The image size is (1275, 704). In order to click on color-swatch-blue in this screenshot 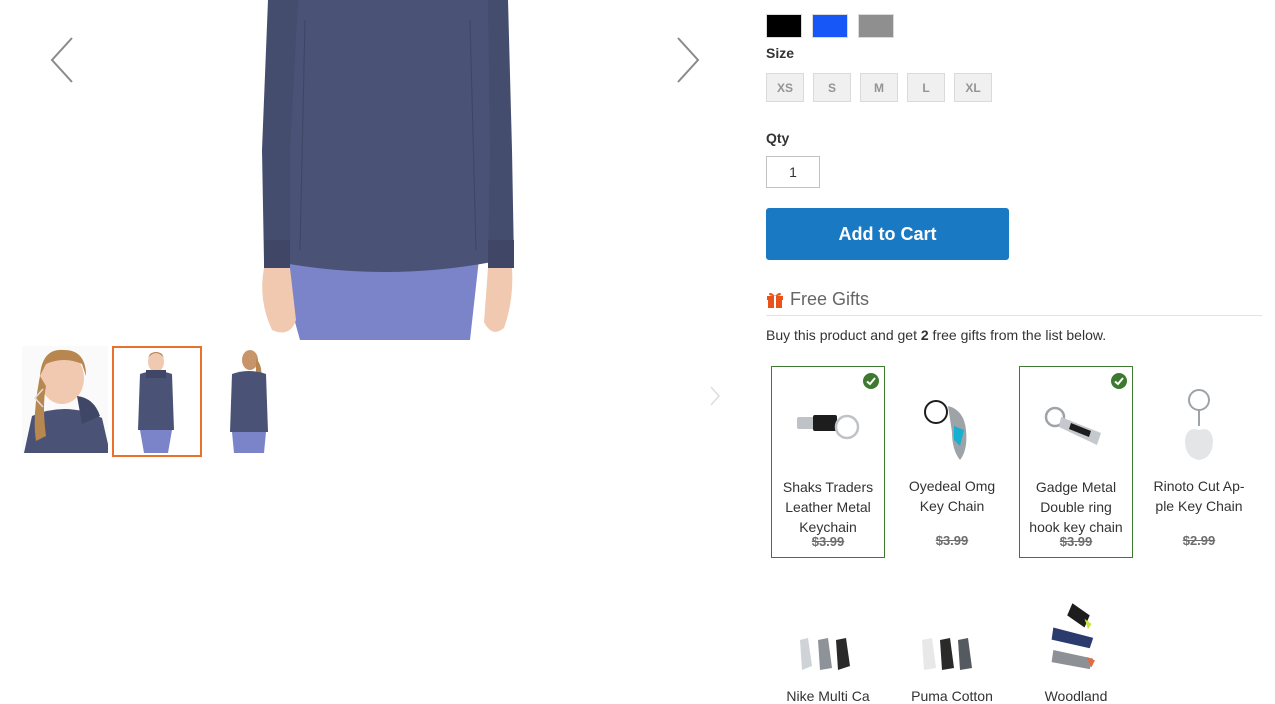, I will do `click(830, 26)`.